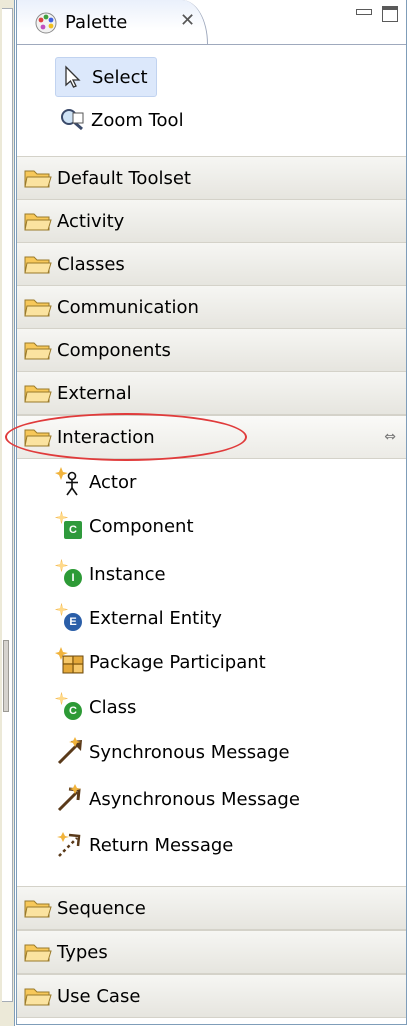  Describe the element at coordinates (211, 221) in the screenshot. I see `drawer-activity: Activity` at that location.